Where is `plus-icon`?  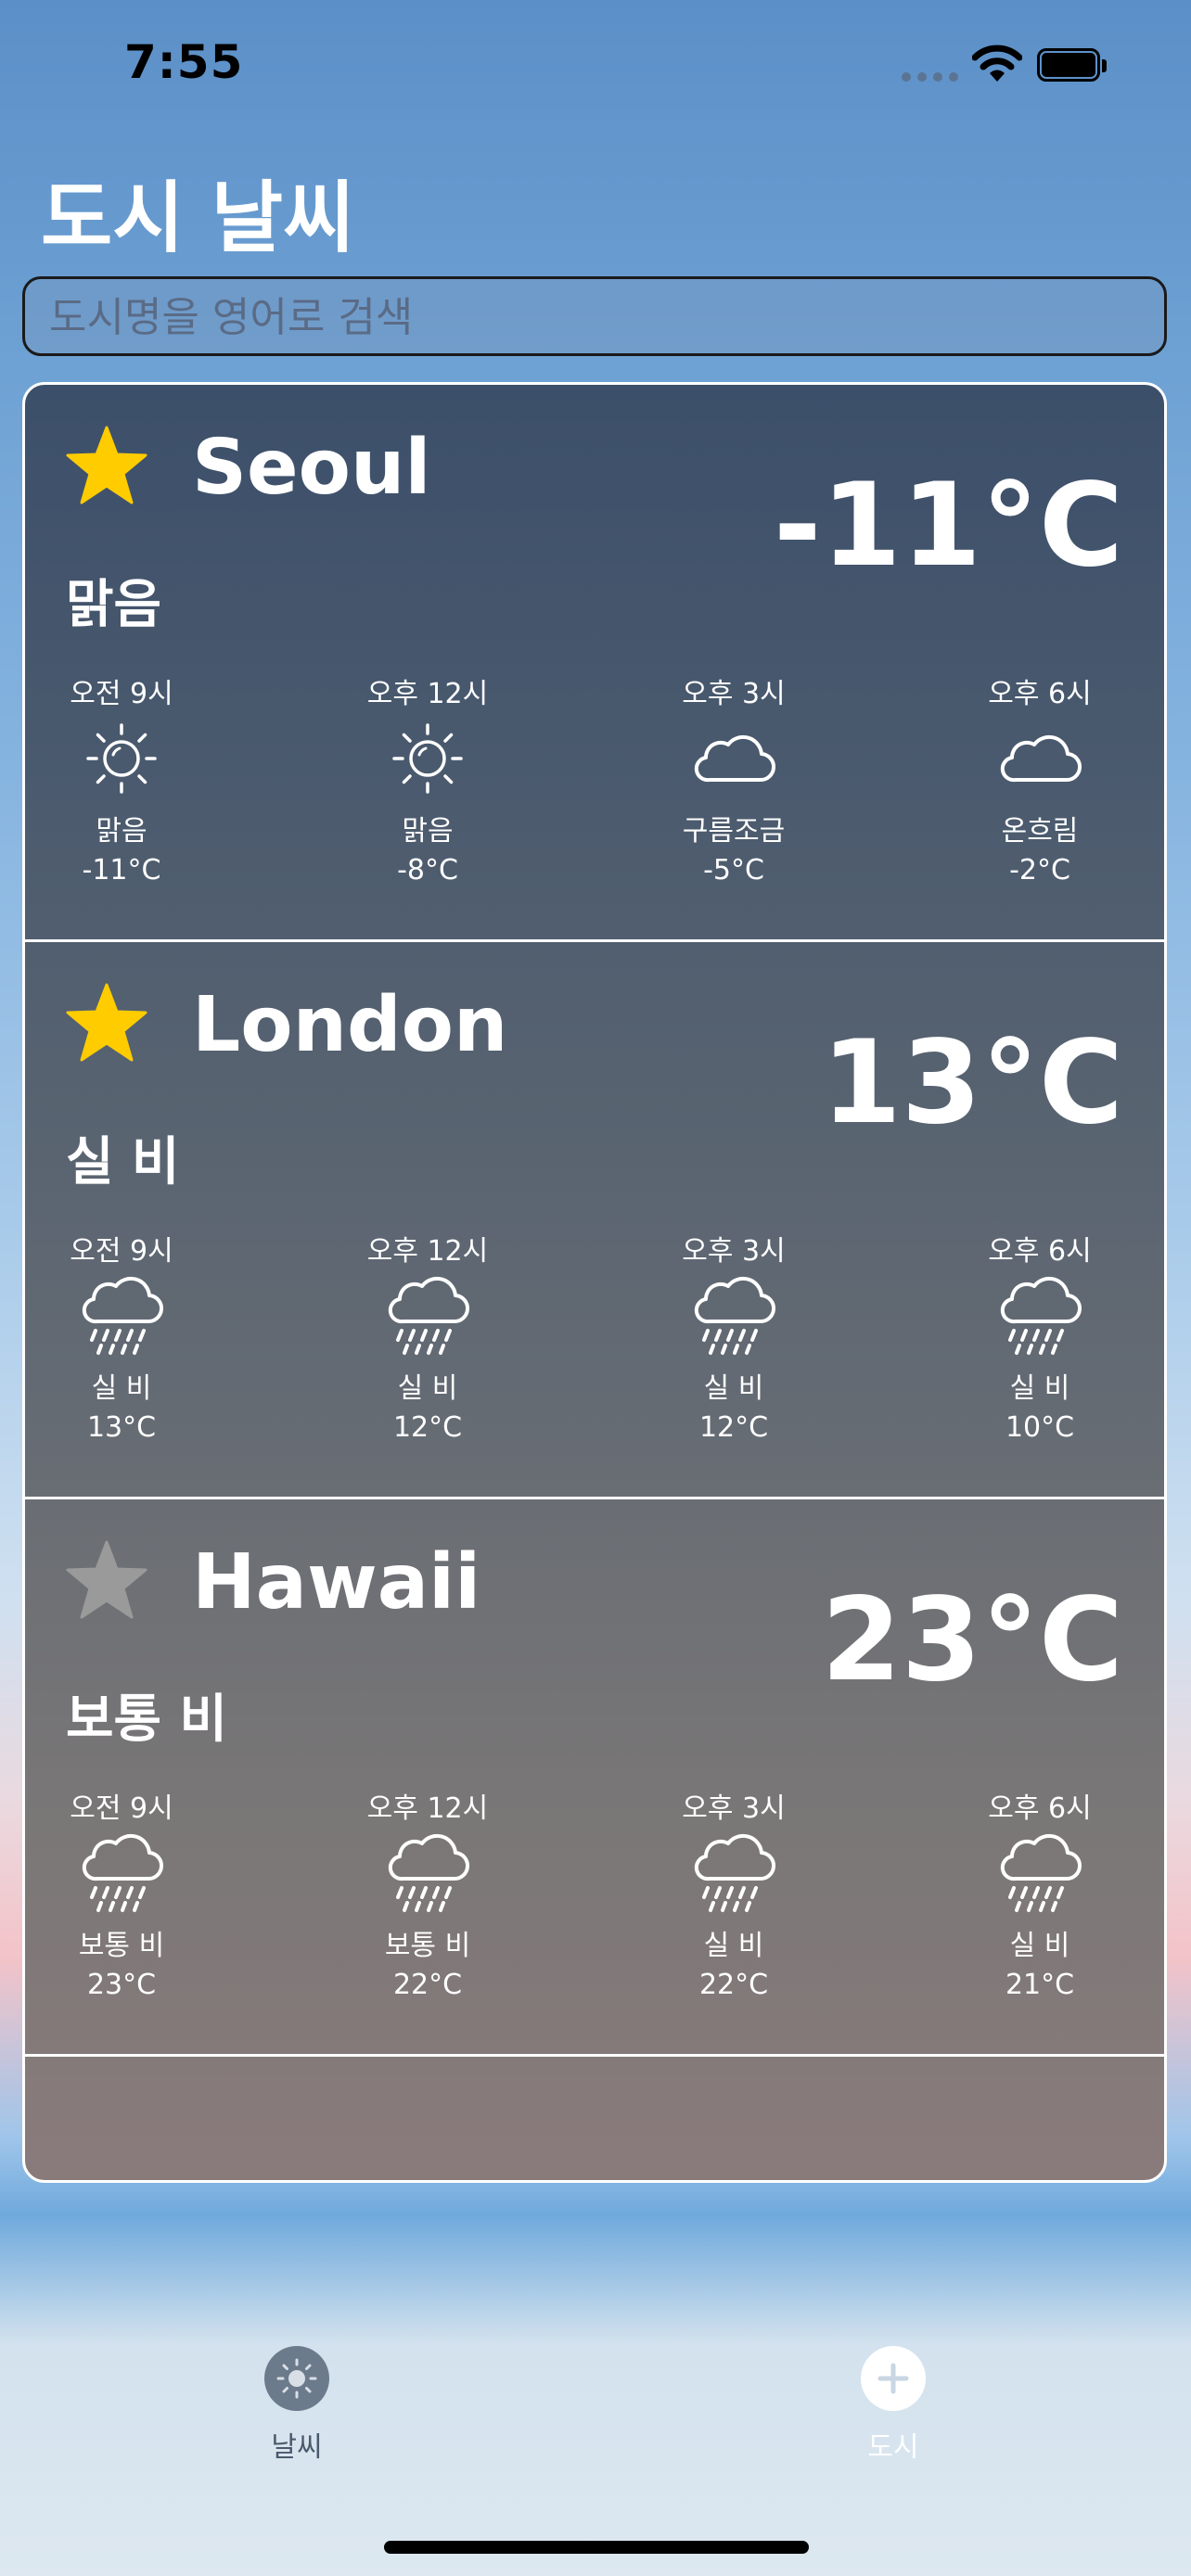
plus-icon is located at coordinates (894, 2379).